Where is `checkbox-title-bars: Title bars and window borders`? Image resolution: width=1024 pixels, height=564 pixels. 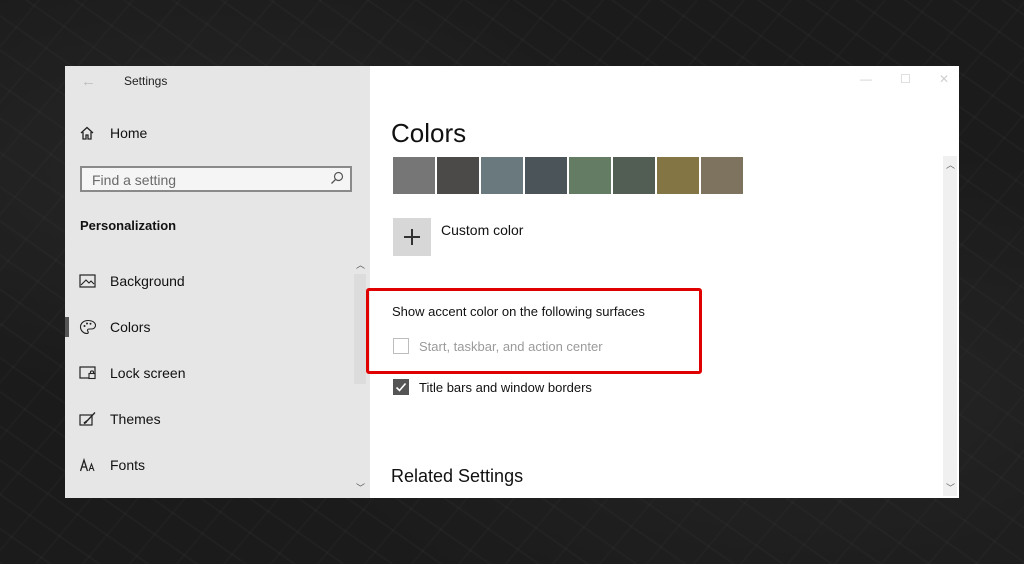 checkbox-title-bars: Title bars and window borders is located at coordinates (492, 387).